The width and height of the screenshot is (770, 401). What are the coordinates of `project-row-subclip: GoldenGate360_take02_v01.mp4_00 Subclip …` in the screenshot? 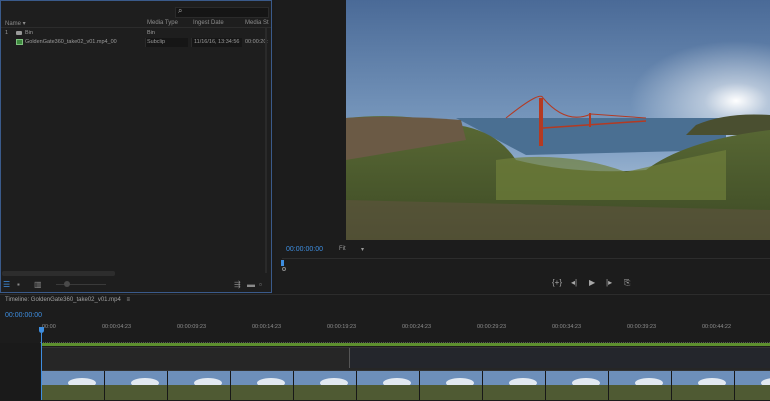 It's located at (136, 42).